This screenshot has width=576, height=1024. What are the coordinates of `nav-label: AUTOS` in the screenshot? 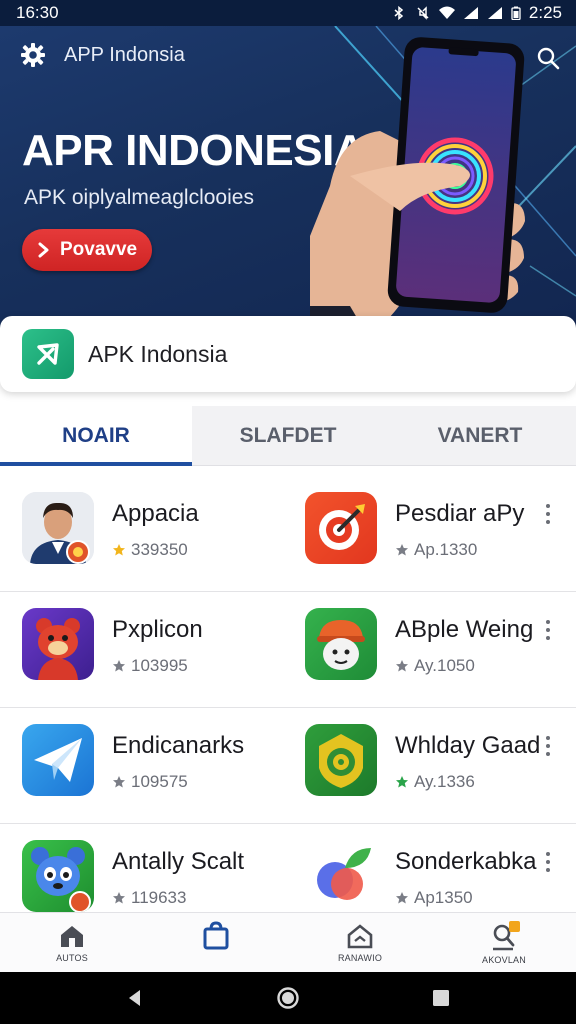 It's located at (72, 957).